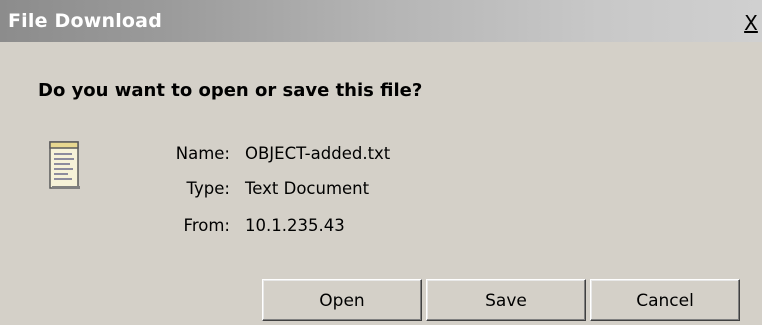  Describe the element at coordinates (506, 300) in the screenshot. I see `save-button: Save` at that location.